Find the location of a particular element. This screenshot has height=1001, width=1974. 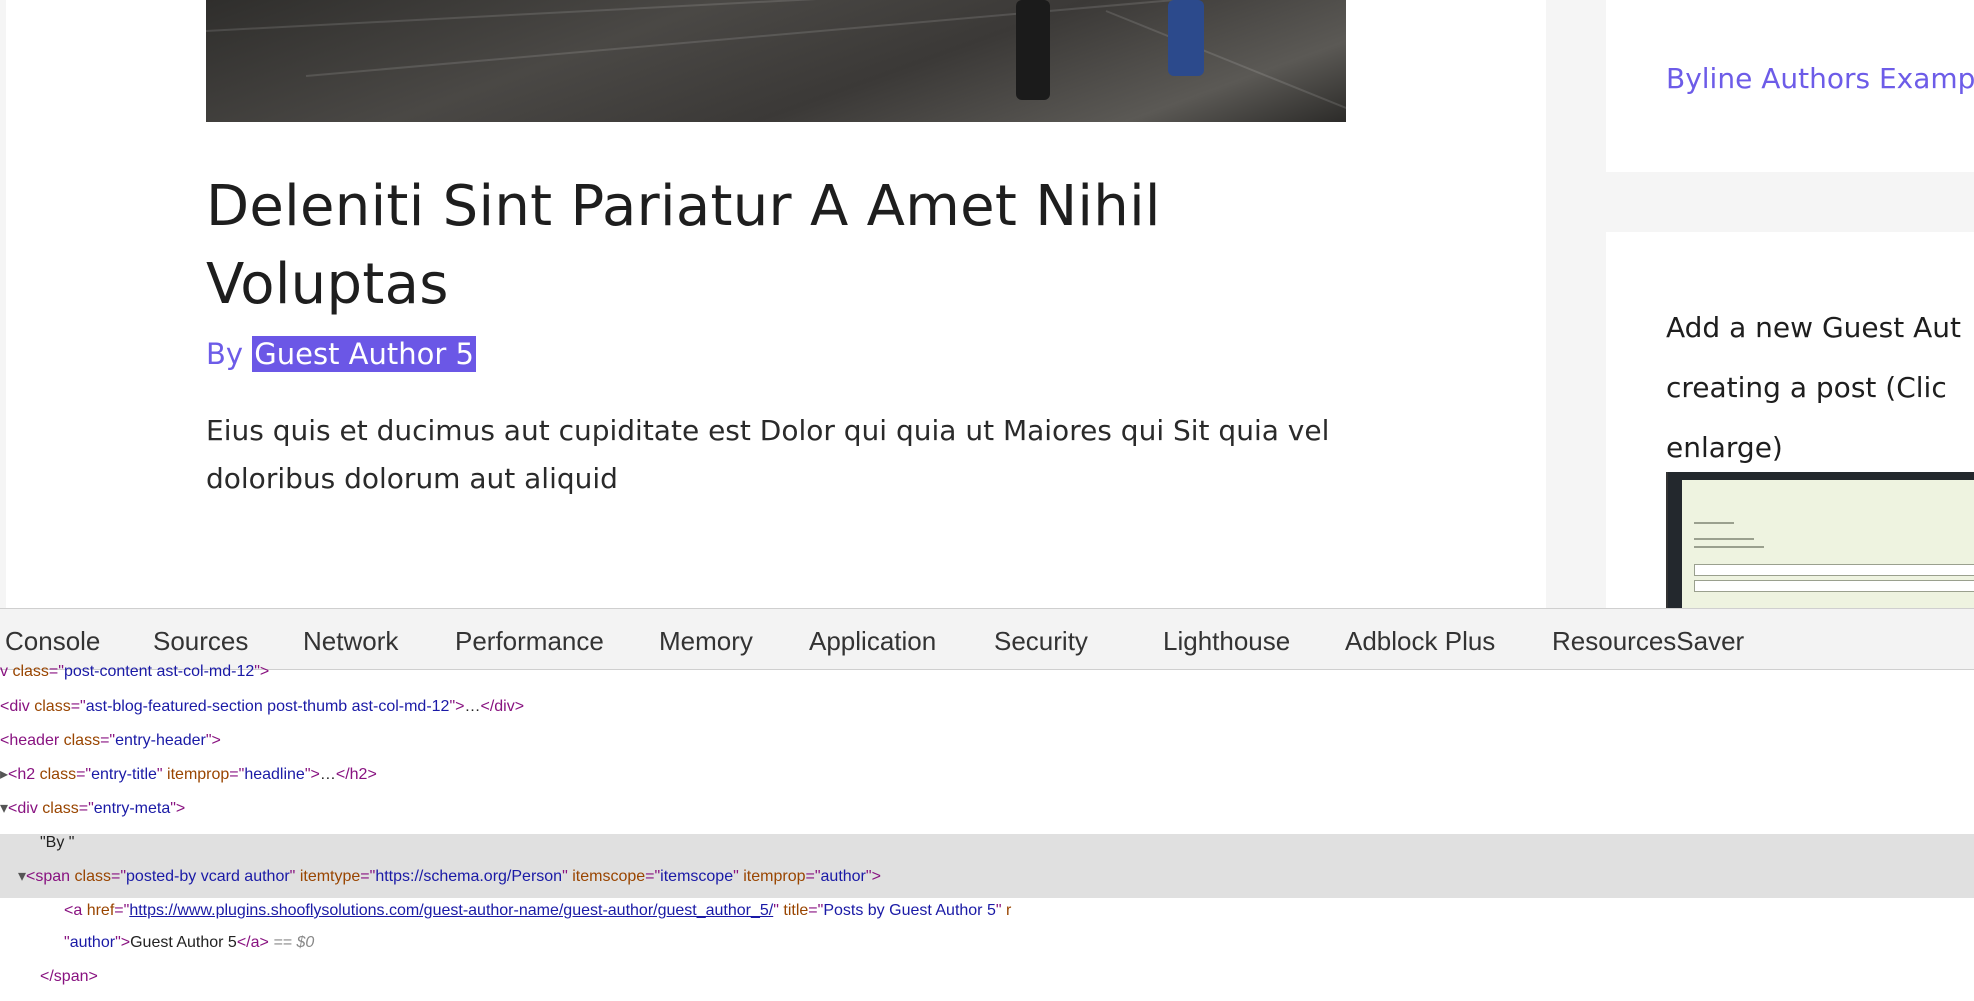

expand-triangle-icon: ▸ is located at coordinates (4, 774).